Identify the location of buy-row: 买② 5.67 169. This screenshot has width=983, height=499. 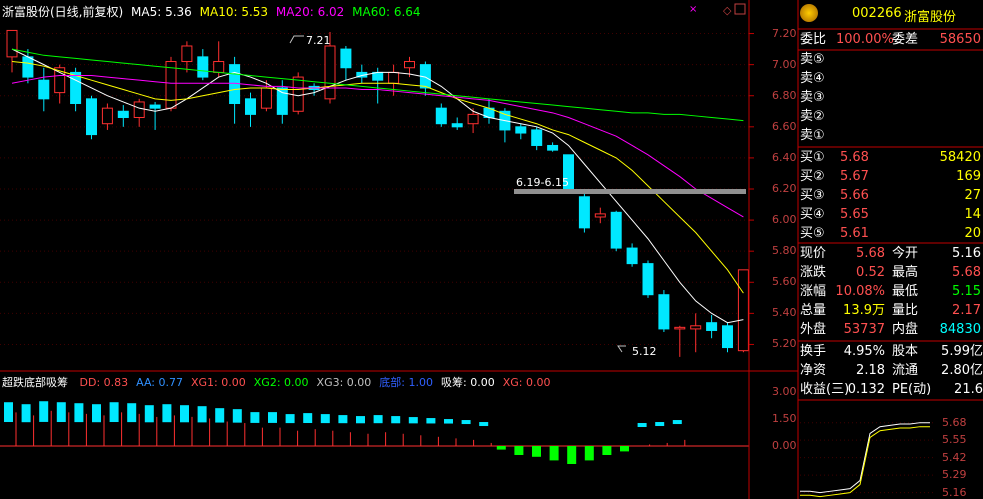
(891, 177).